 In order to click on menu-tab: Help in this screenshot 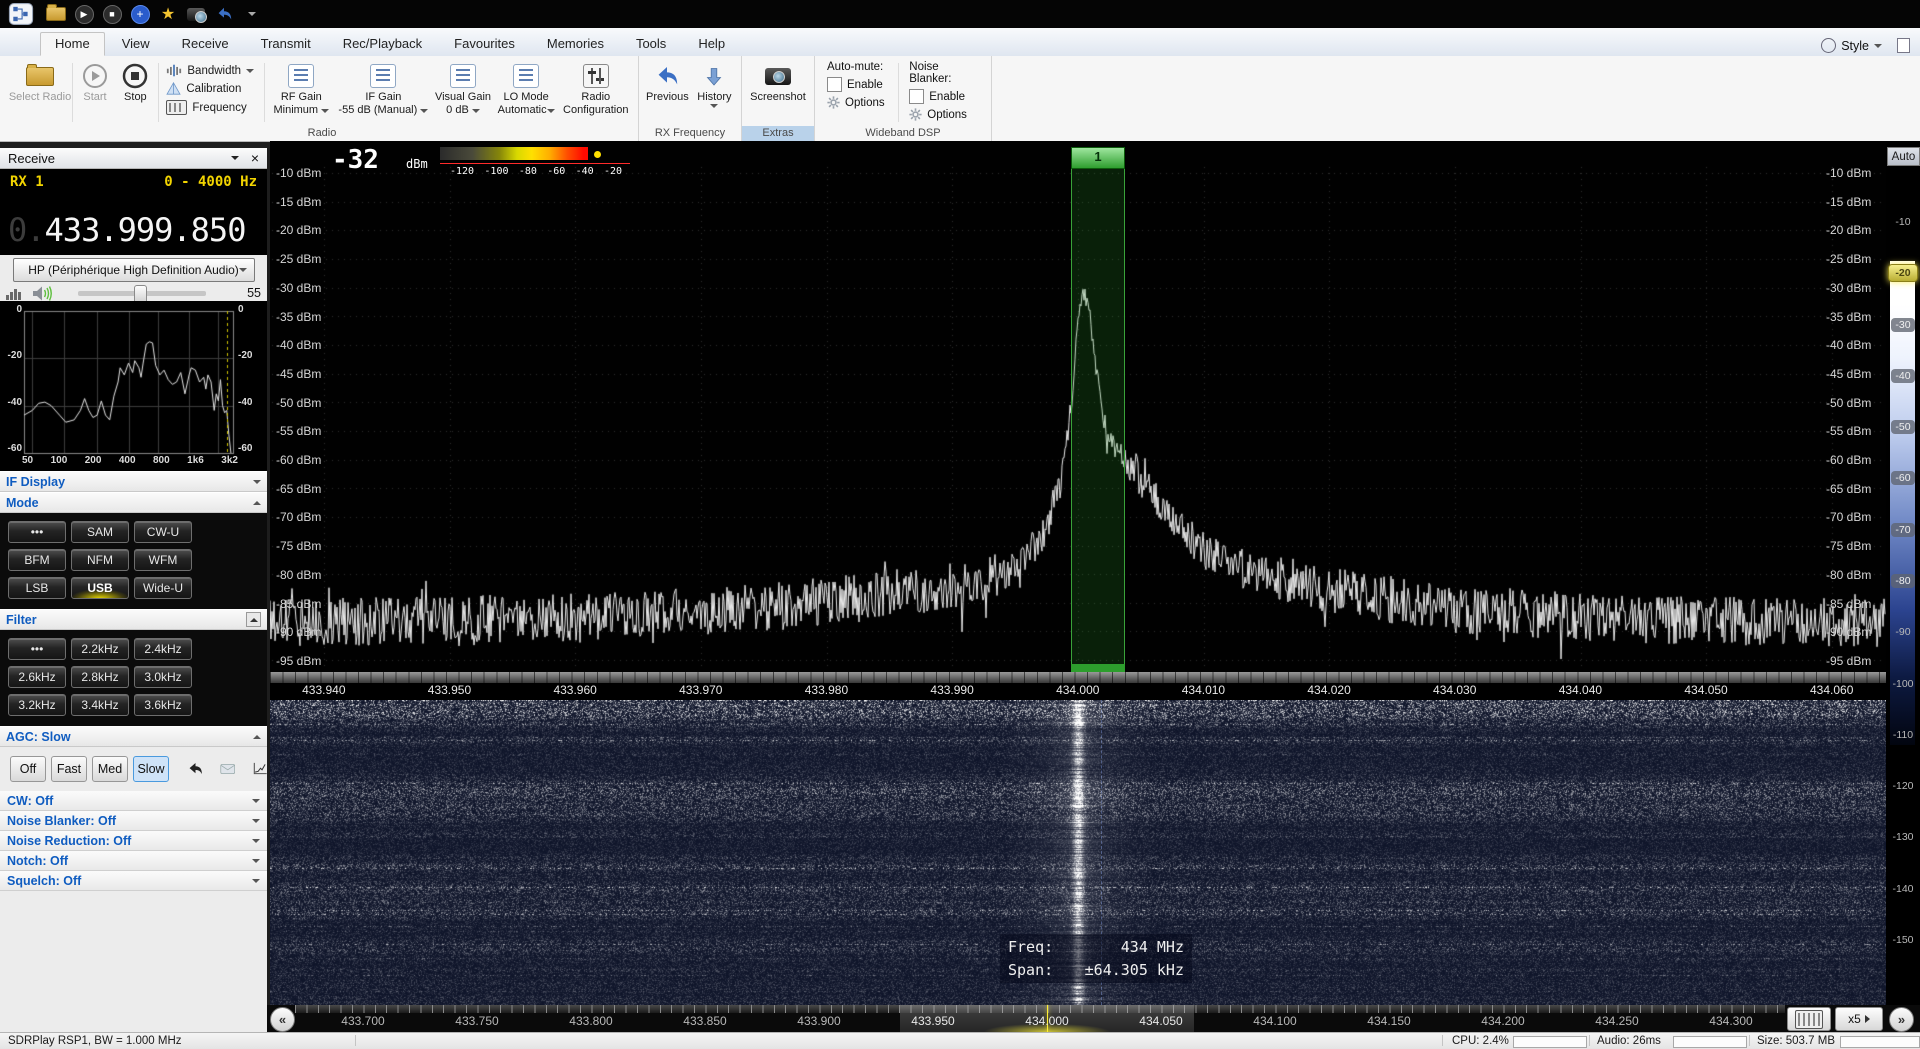, I will do `click(711, 44)`.